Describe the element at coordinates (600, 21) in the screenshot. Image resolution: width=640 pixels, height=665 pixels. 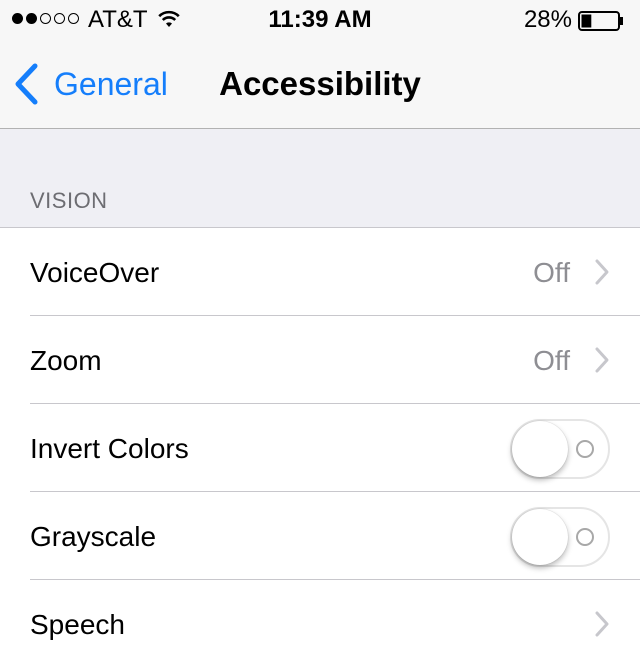
I see `battery-icon` at that location.